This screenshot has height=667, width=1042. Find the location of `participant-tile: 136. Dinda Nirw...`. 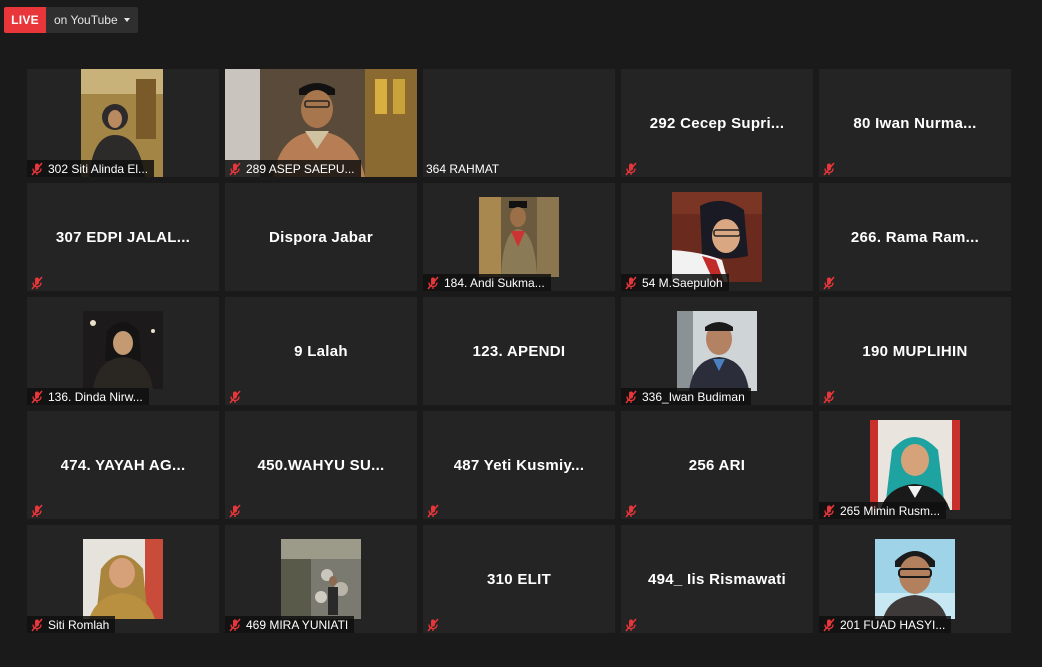

participant-tile: 136. Dinda Nirw... is located at coordinates (123, 351).